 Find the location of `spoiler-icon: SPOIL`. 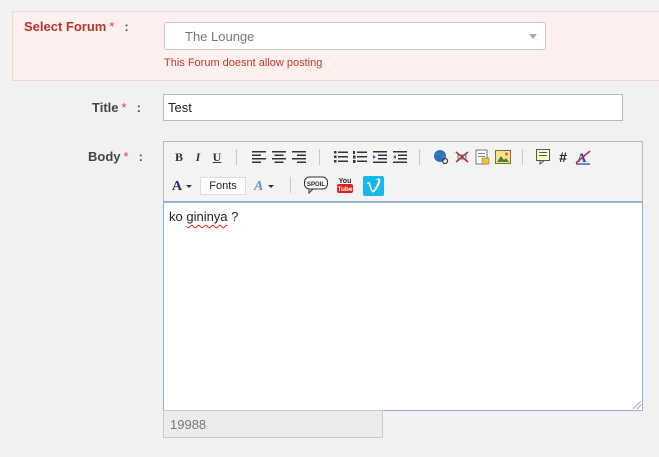

spoiler-icon: SPOIL is located at coordinates (316, 185).